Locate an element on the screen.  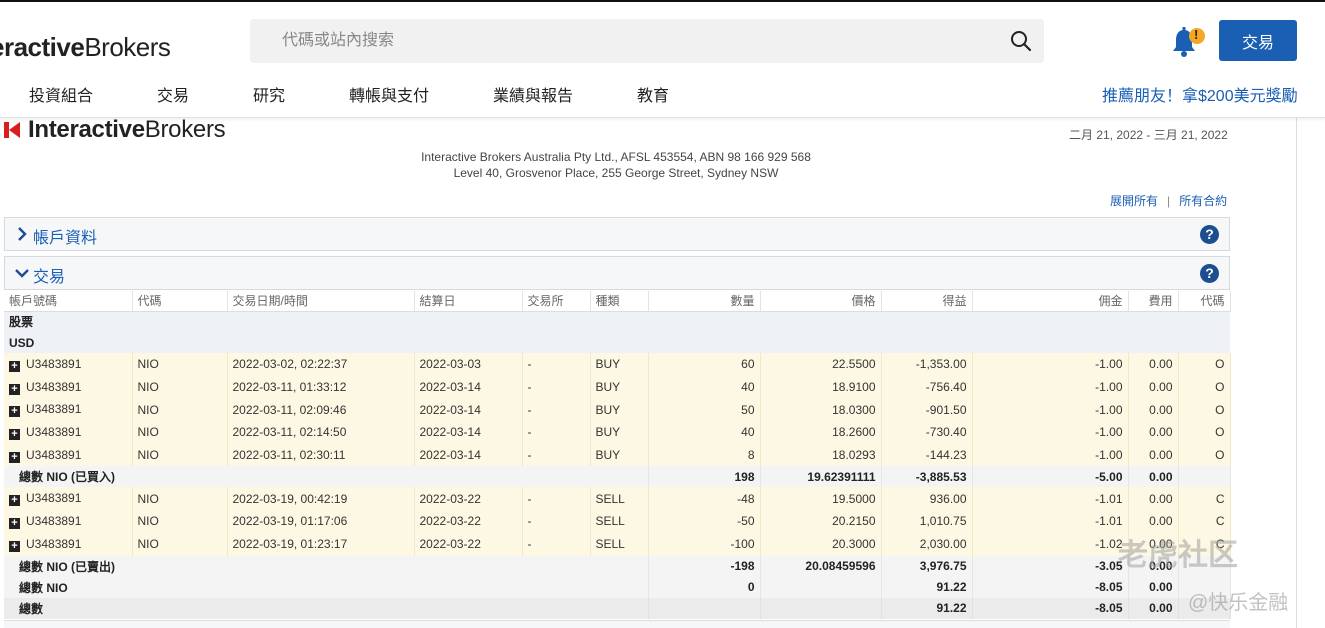
ib-mark-icon is located at coordinates (12, 130).